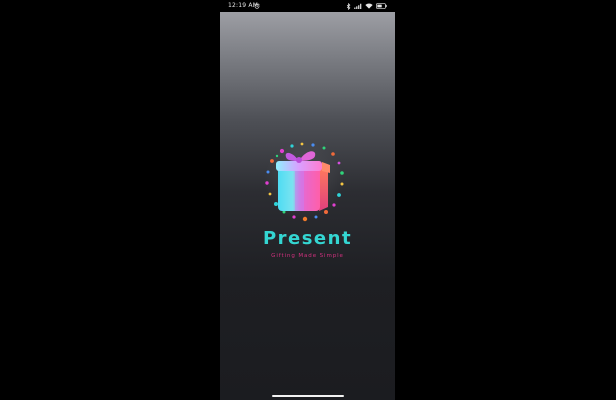  What do you see at coordinates (358, 6) in the screenshot?
I see `signal-icon` at bounding box center [358, 6].